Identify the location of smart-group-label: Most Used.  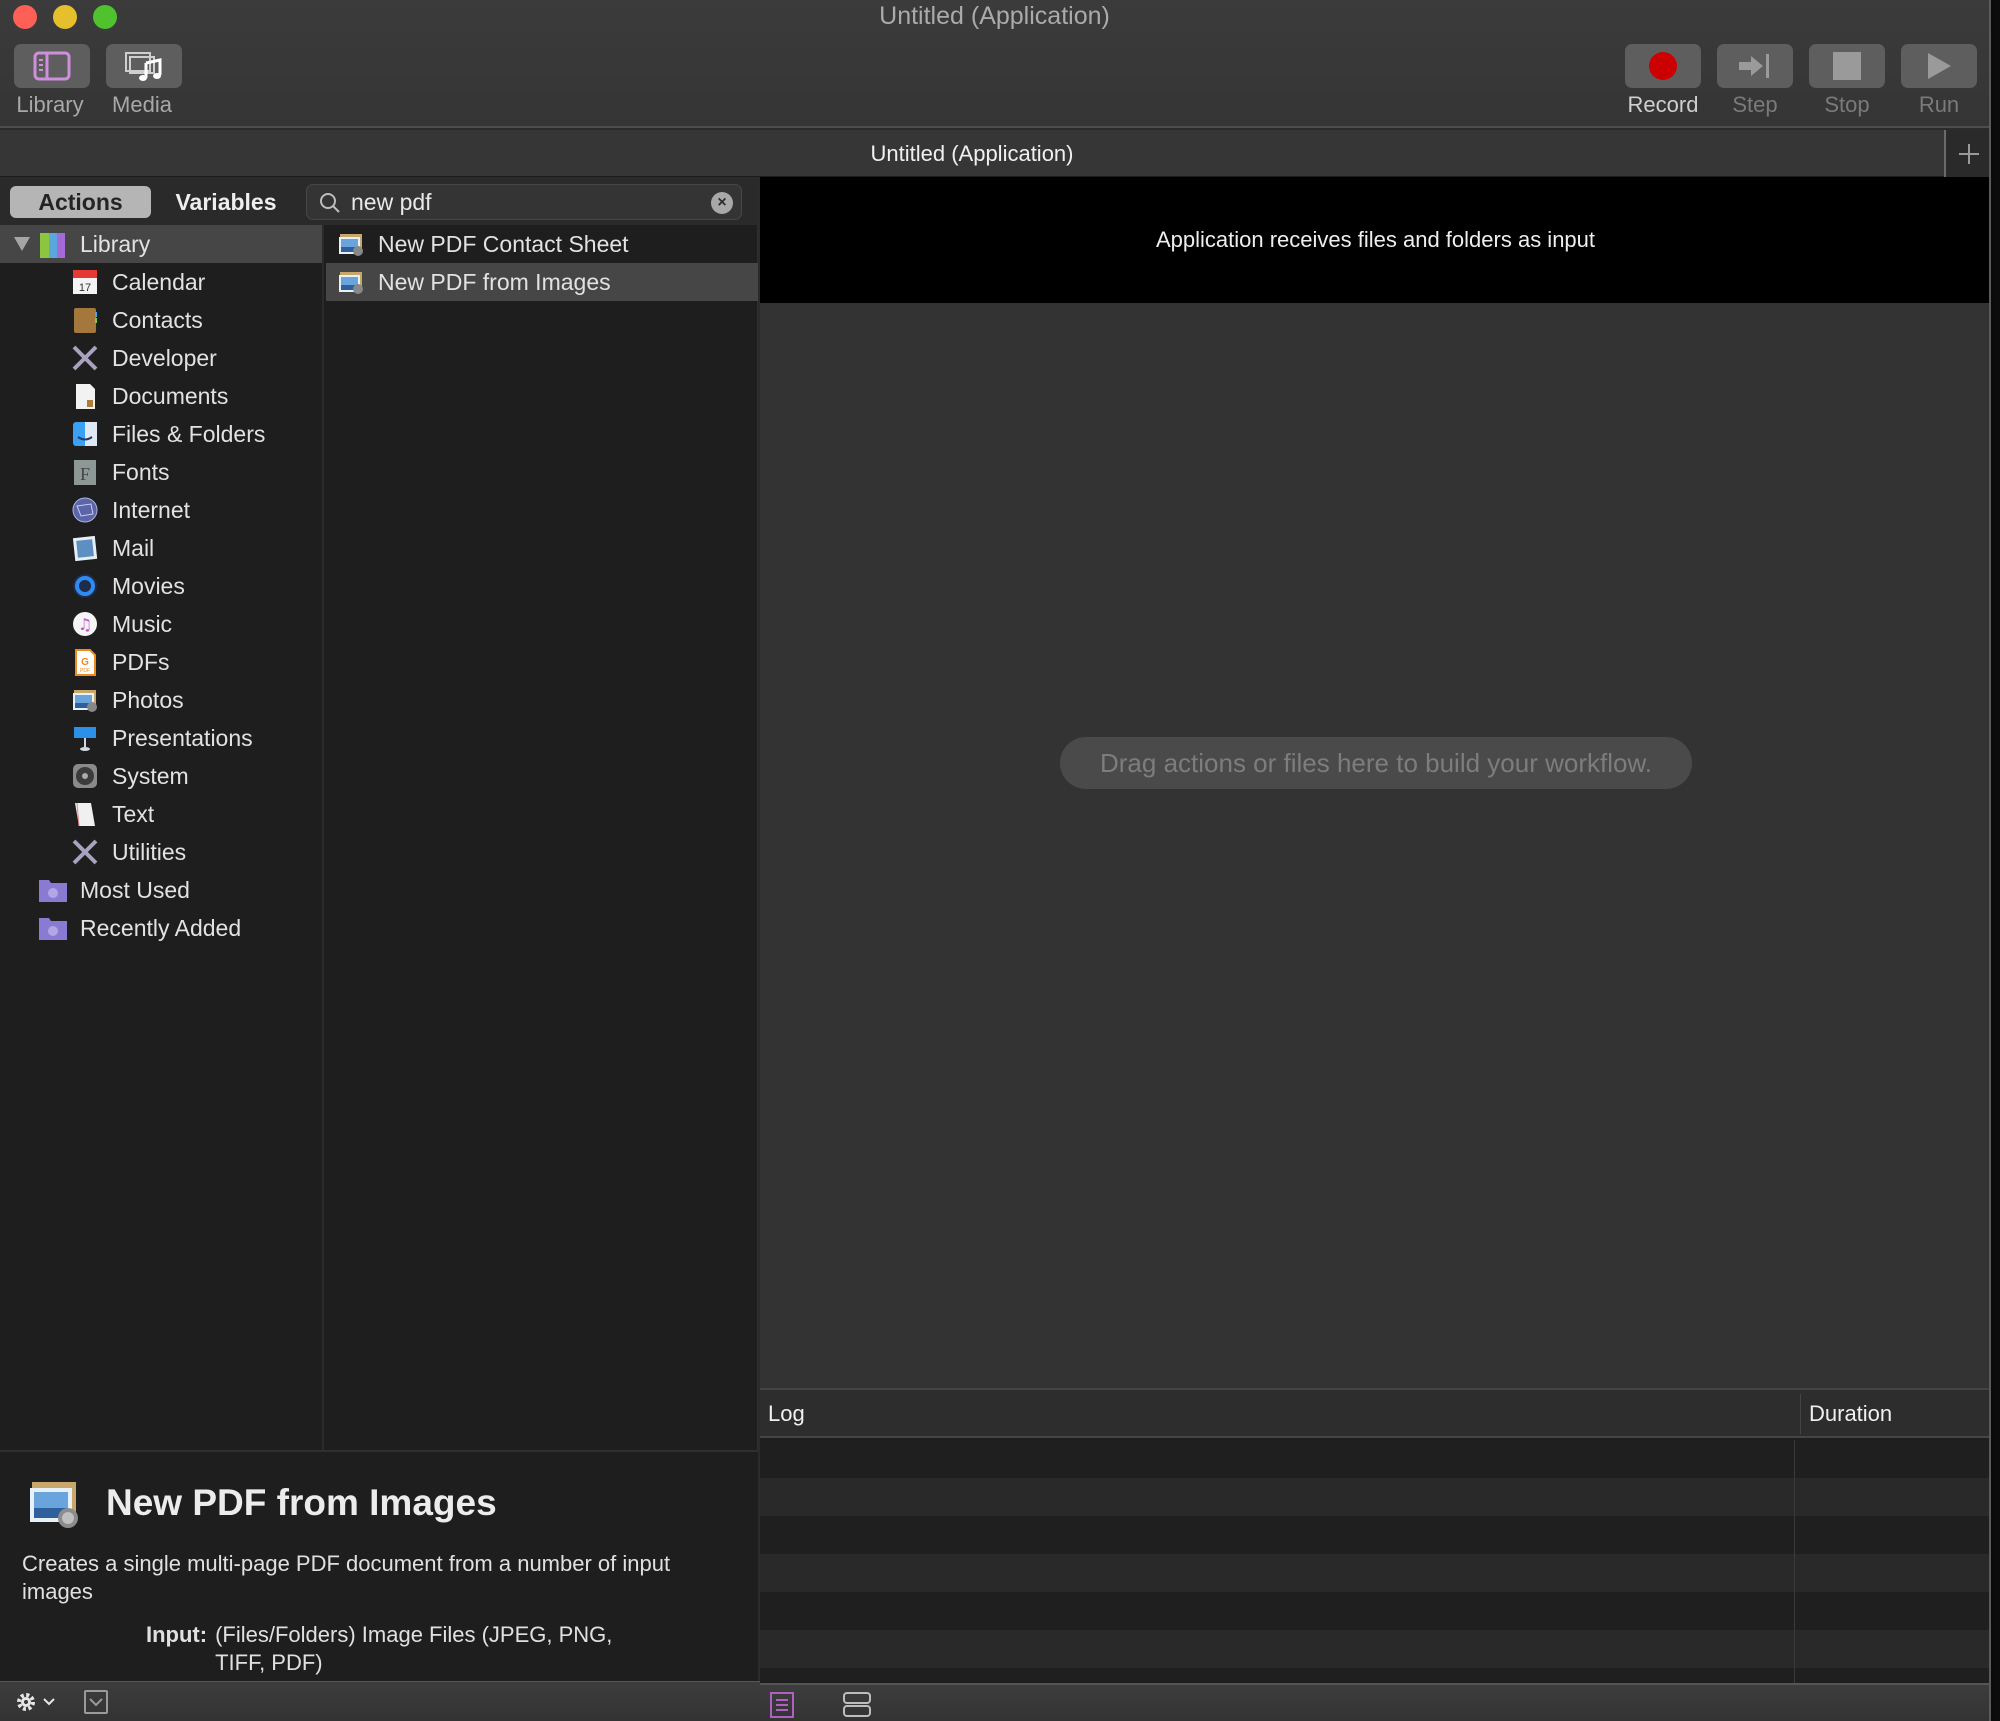
(135, 889).